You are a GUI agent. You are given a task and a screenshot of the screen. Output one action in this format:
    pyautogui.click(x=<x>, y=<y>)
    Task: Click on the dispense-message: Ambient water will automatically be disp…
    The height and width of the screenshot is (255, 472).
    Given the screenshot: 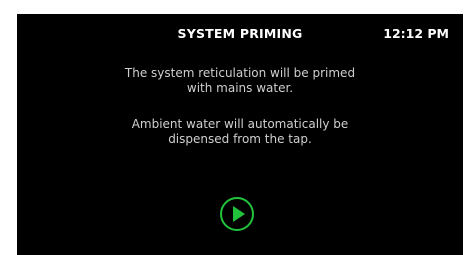 What is the action you would take?
    pyautogui.click(x=240, y=132)
    